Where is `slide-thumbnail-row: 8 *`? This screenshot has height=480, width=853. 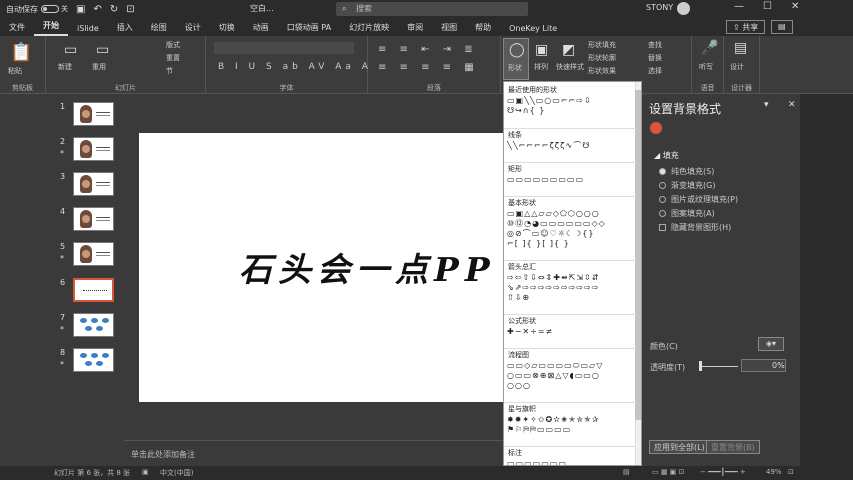
slide-thumbnail-row: 8 * is located at coordinates (89, 363).